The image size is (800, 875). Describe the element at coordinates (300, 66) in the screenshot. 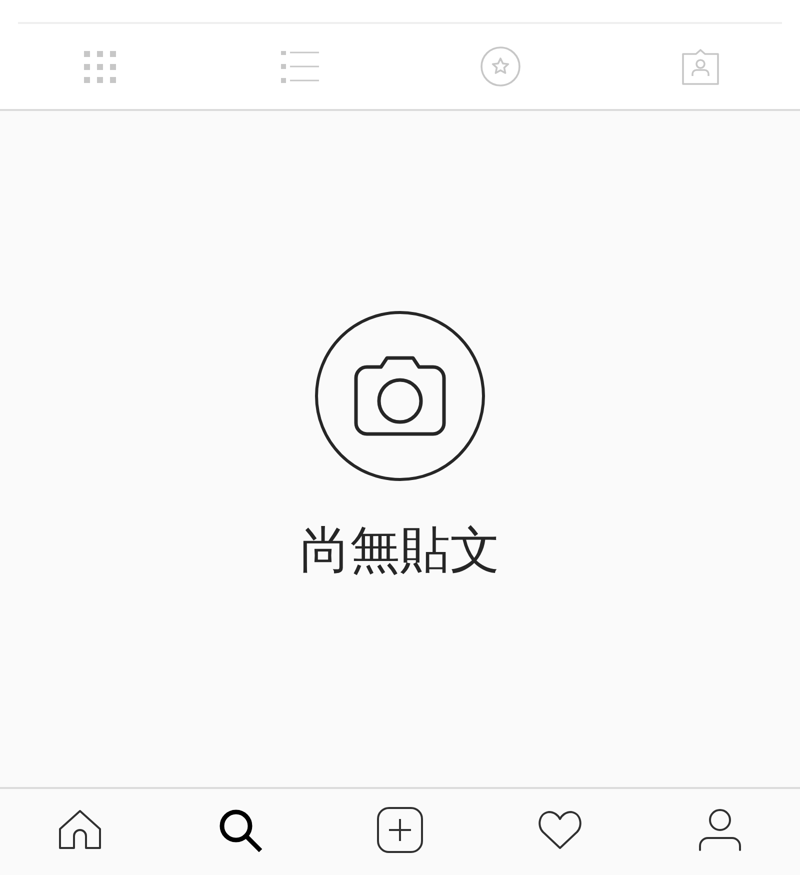

I see `list-icon` at that location.